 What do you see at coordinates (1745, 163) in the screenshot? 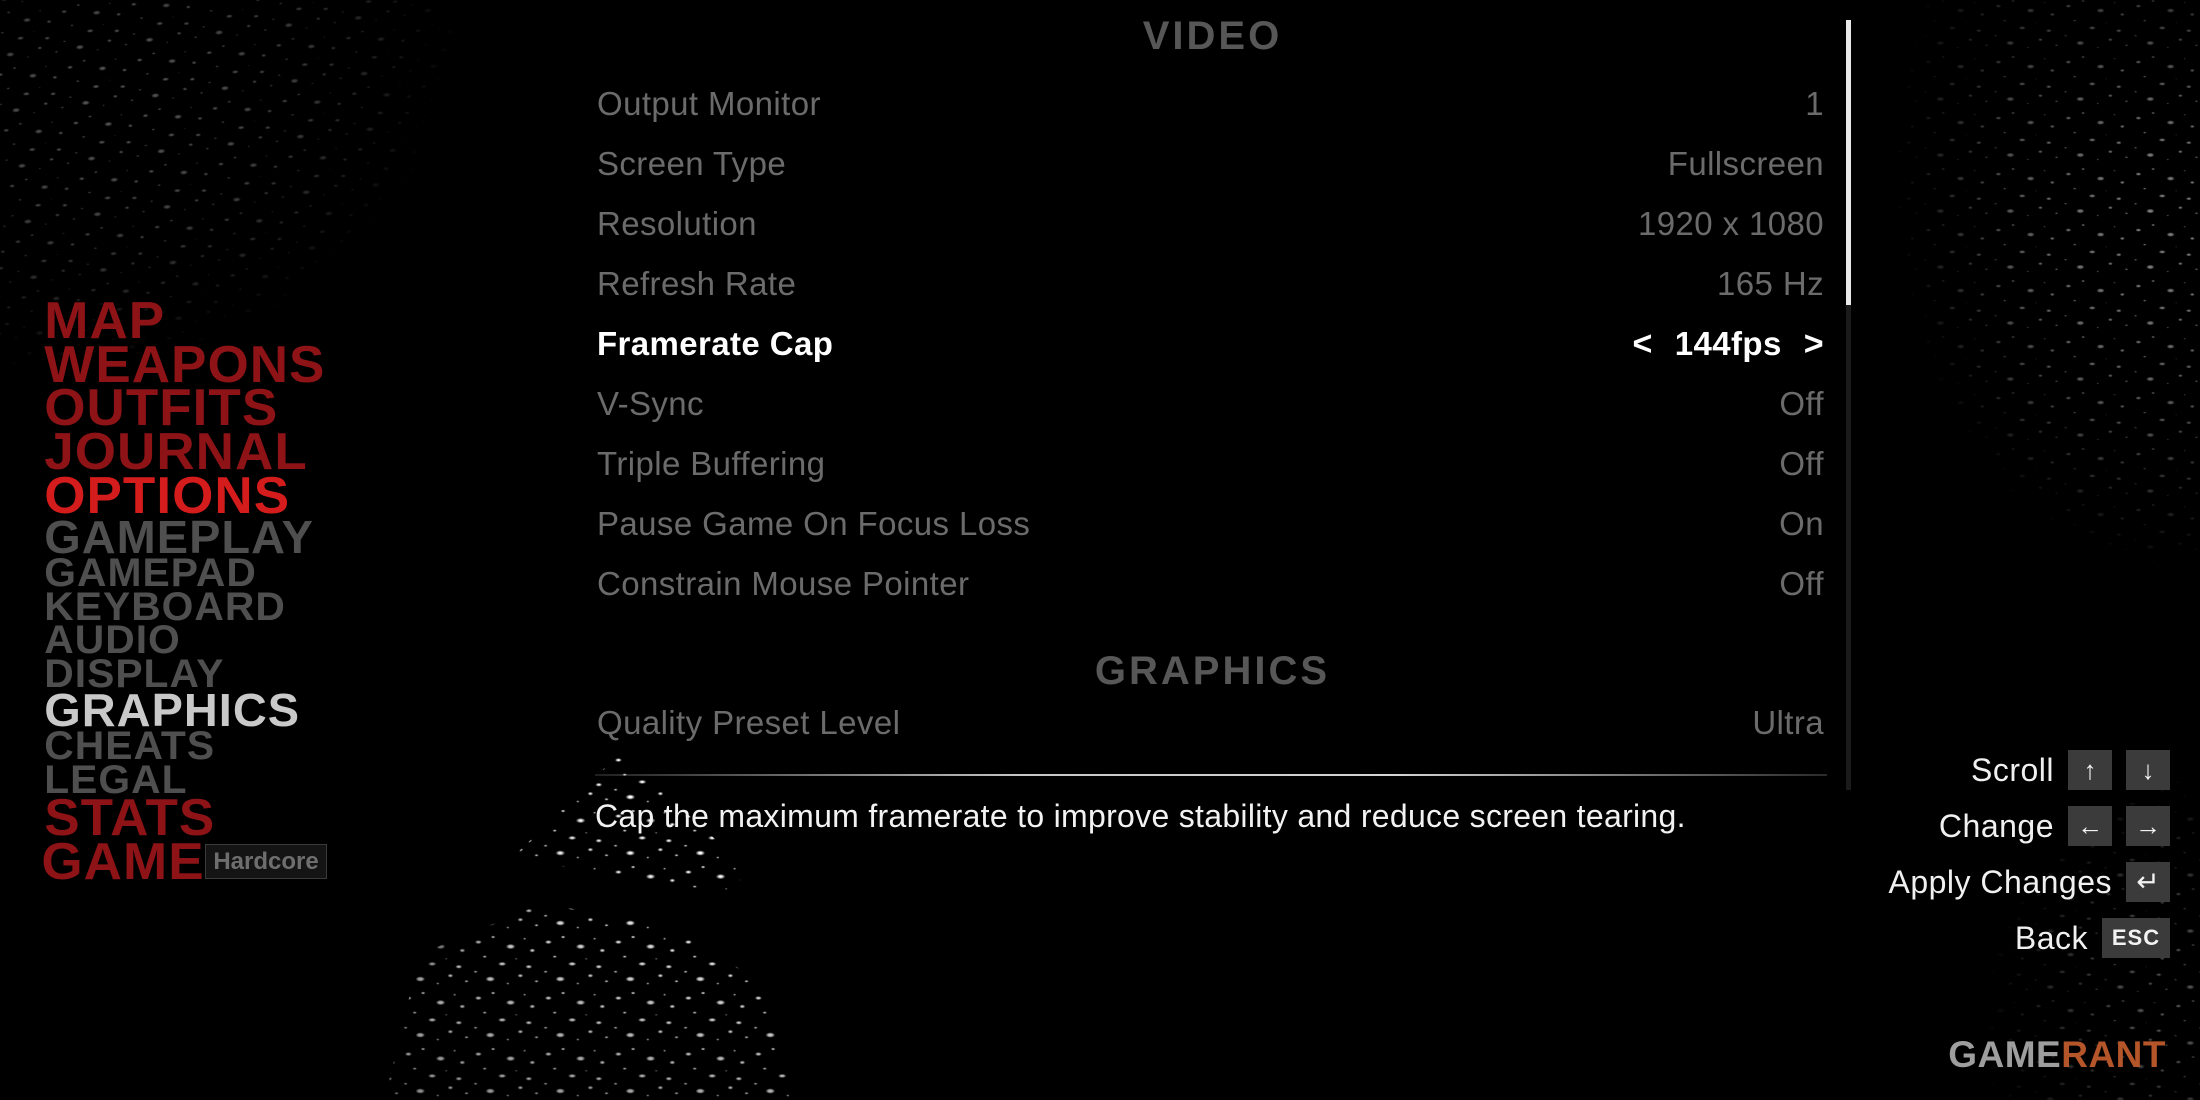
I see `setting-value: Fullscreen` at bounding box center [1745, 163].